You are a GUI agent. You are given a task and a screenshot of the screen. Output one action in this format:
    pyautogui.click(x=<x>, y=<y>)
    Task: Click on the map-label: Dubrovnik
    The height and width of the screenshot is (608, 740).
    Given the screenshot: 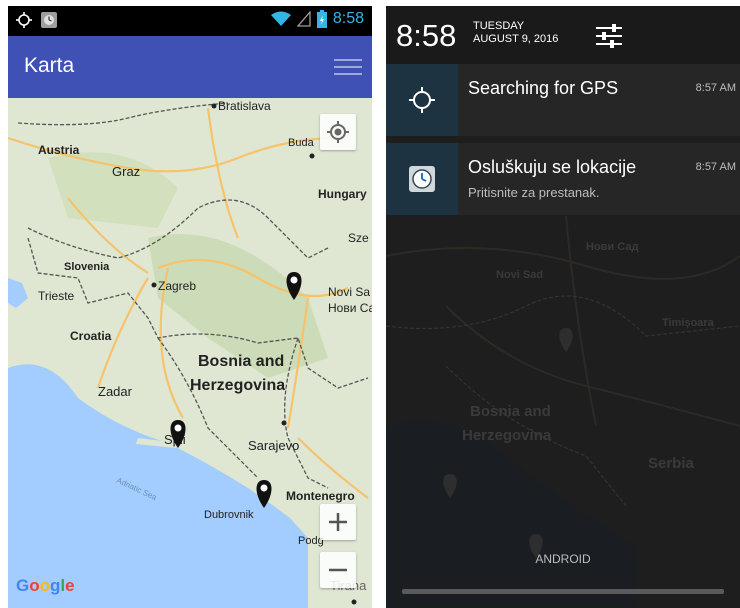 What is the action you would take?
    pyautogui.click(x=229, y=515)
    